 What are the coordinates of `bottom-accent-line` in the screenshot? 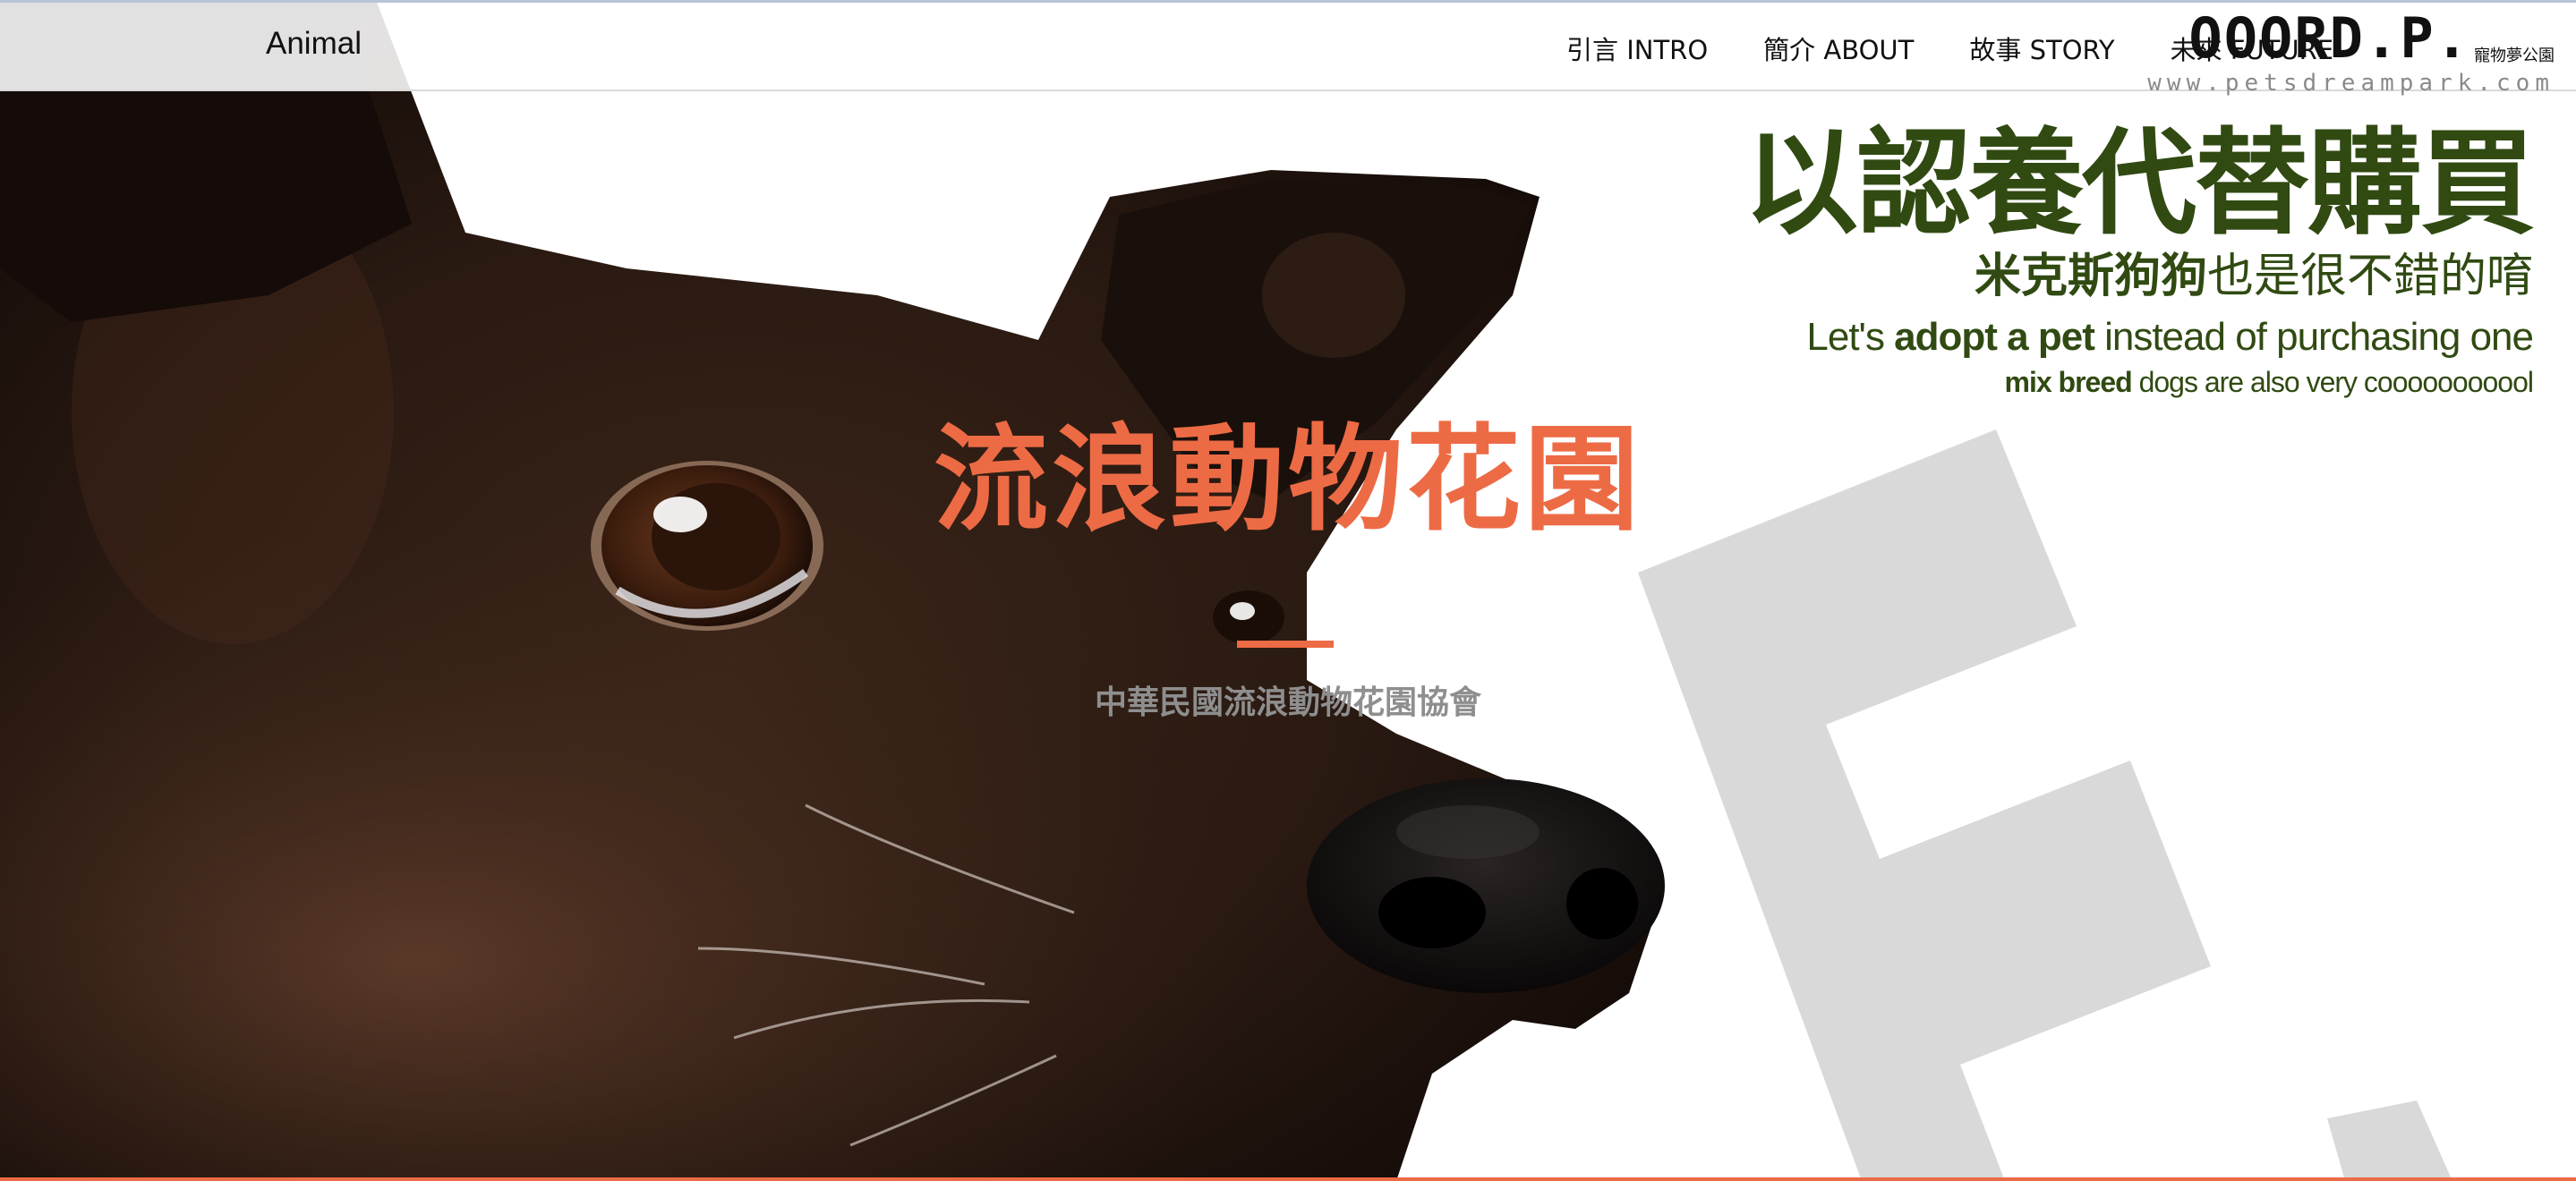 It's located at (1288, 1179).